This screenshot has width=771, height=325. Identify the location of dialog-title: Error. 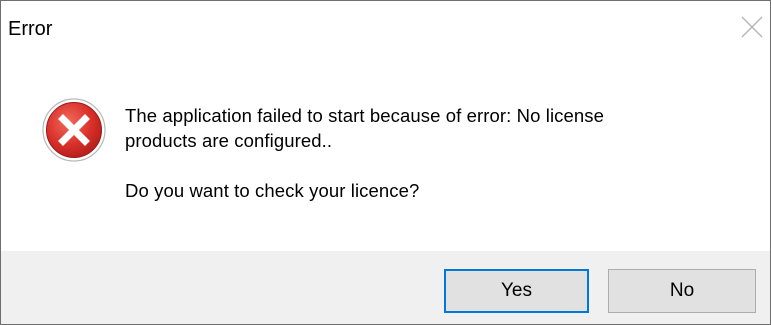
(30, 29).